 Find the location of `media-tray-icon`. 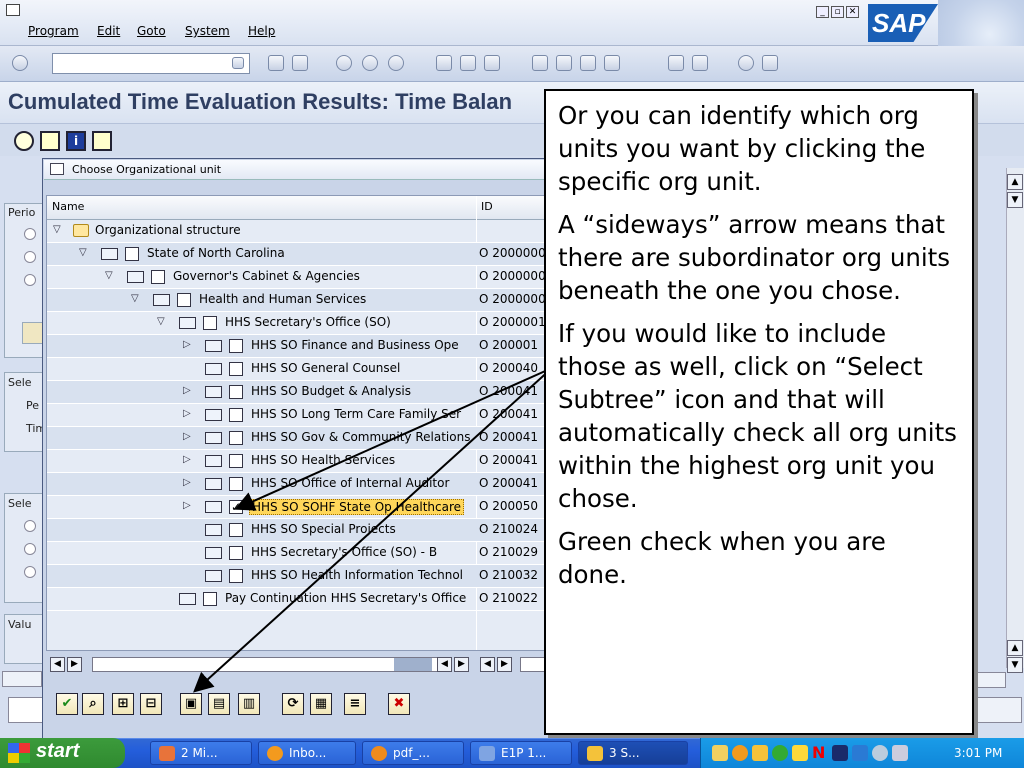

media-tray-icon is located at coordinates (840, 753).